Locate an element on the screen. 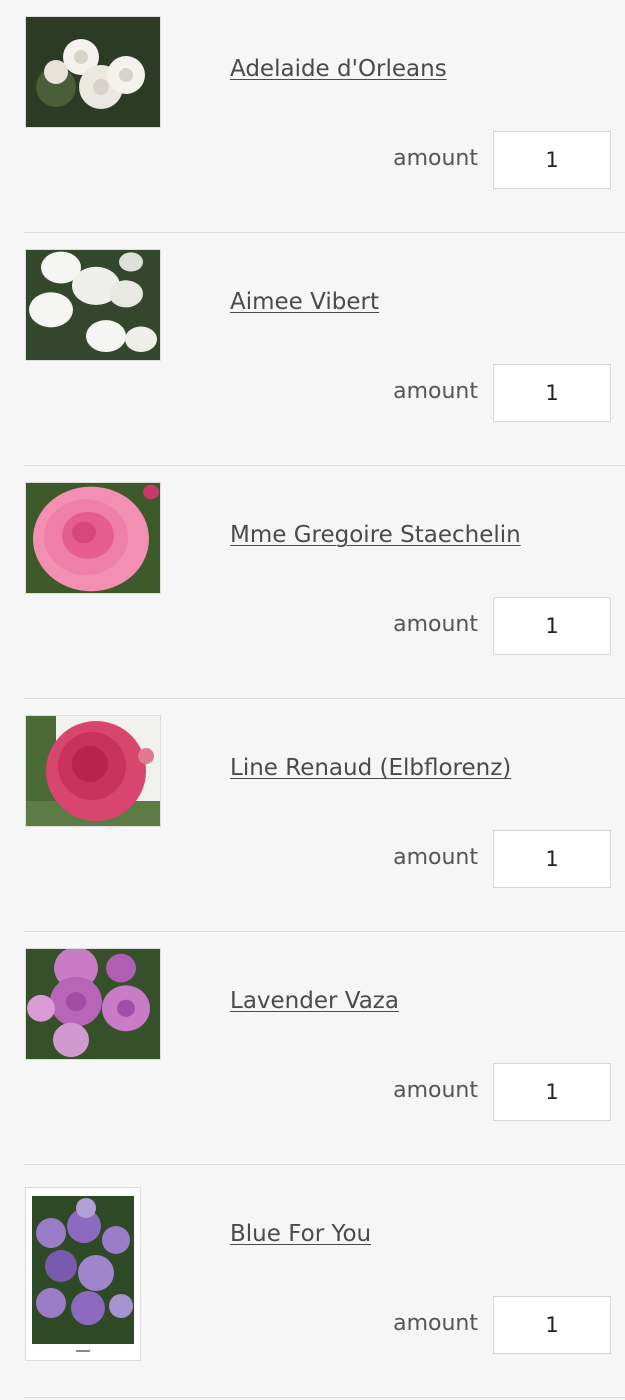 The image size is (625, 1400). product-name-link: Line Renaud (Elbflorenz) is located at coordinates (370, 768).